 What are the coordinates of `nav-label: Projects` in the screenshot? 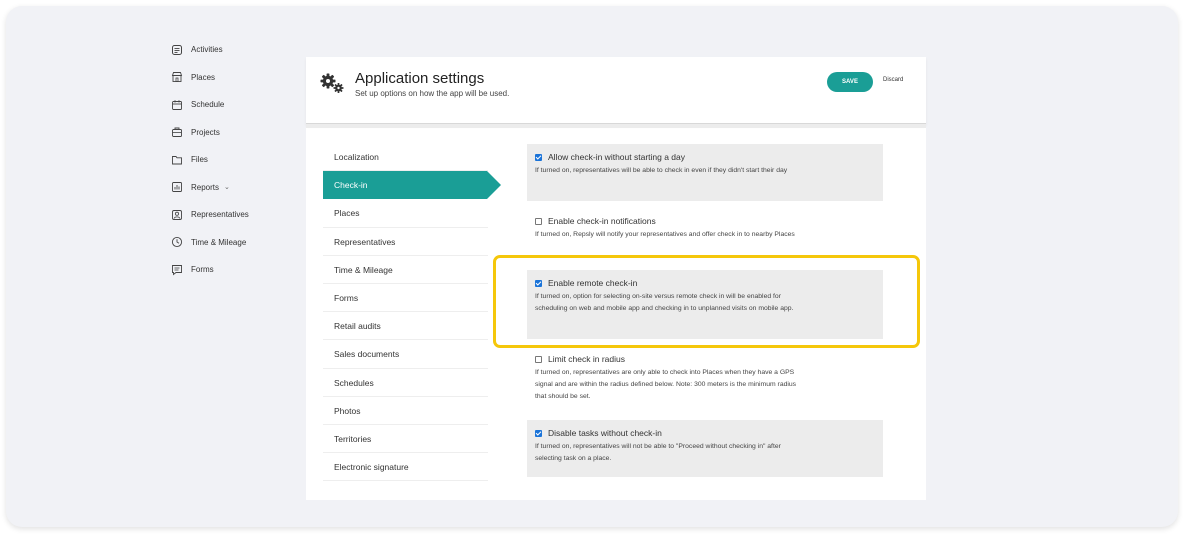 It's located at (205, 132).